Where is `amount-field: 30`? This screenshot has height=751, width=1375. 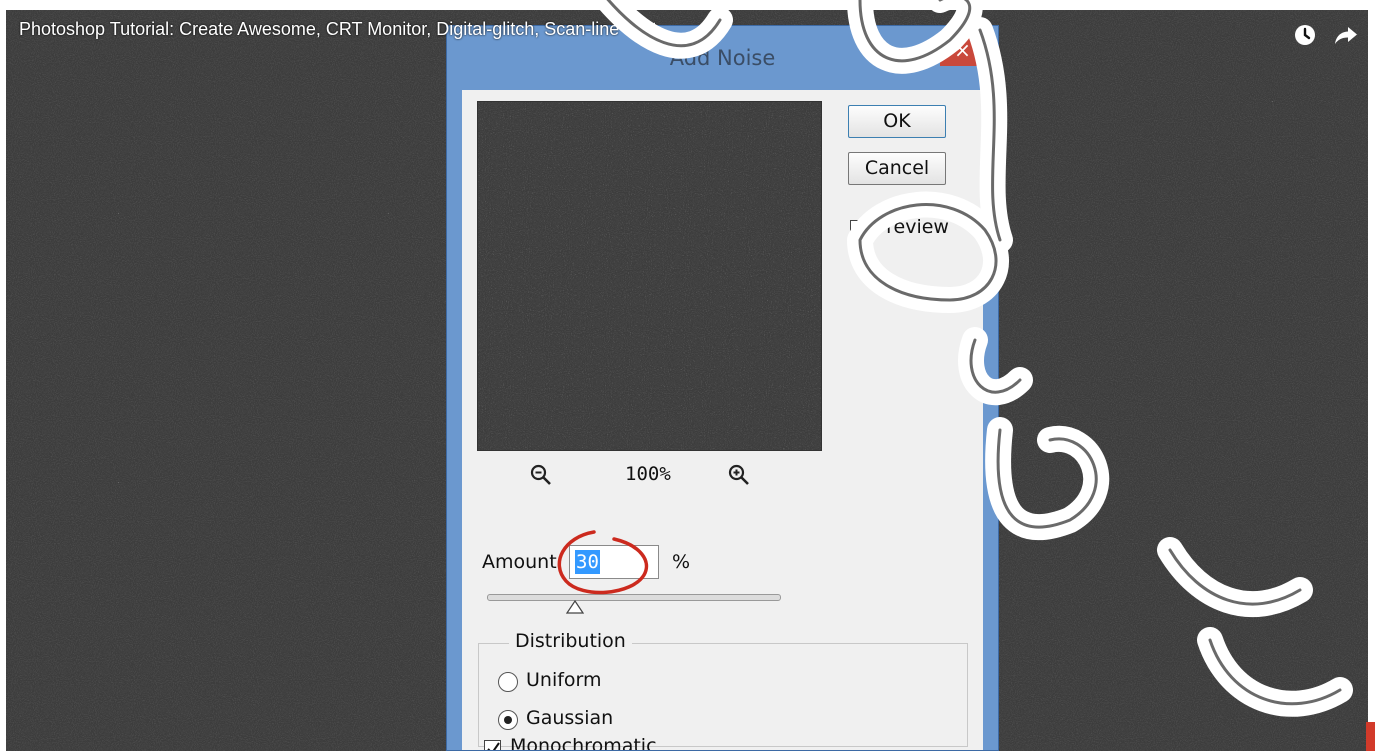 amount-field: 30 is located at coordinates (614, 562).